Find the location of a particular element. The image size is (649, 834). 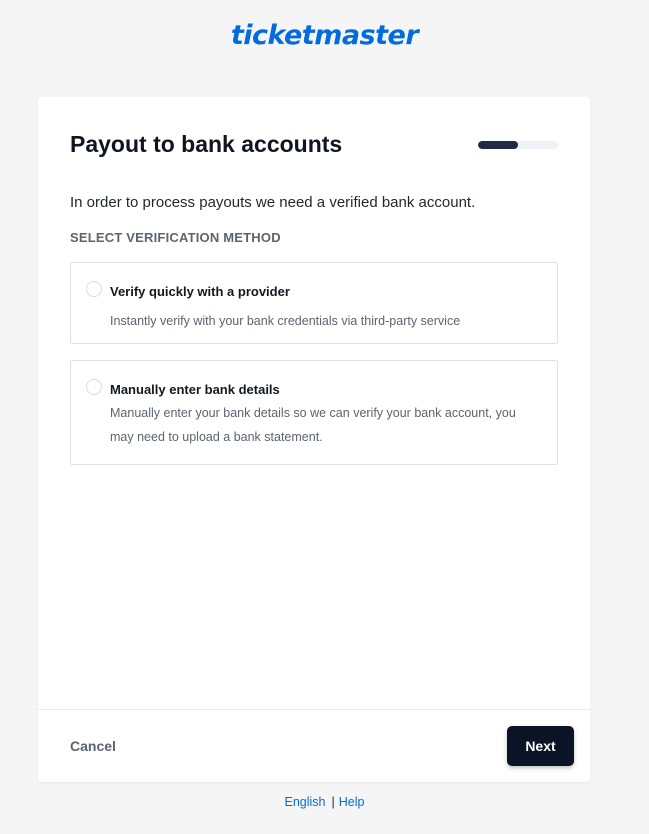

progress-bar is located at coordinates (518, 145).